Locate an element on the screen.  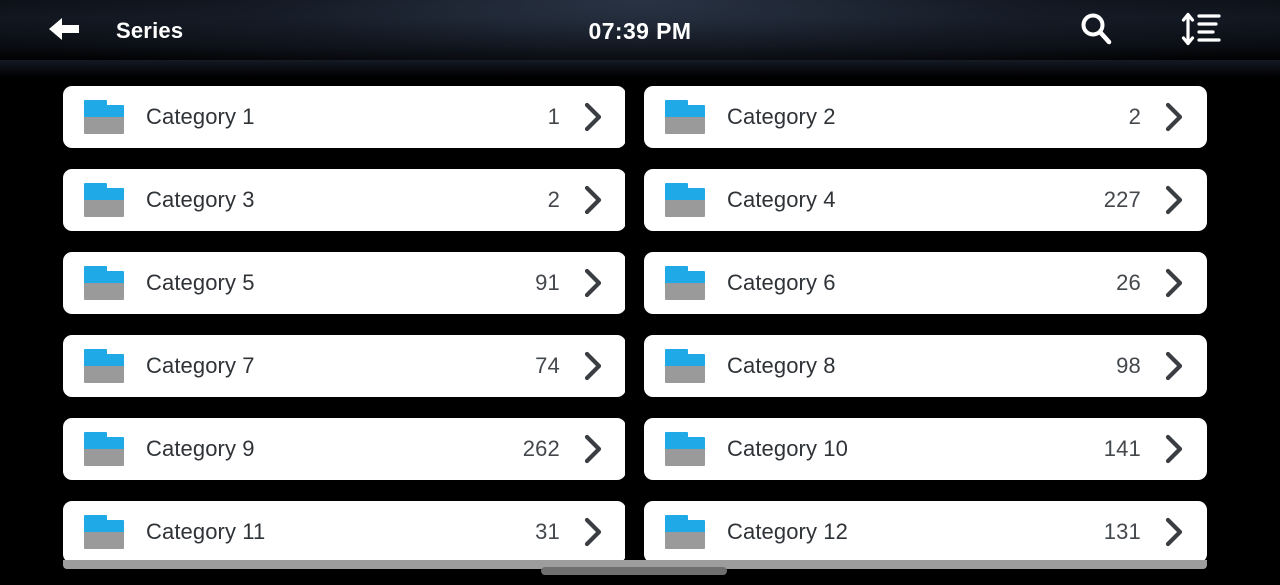
list-item-count: 141 is located at coordinates (1122, 448).